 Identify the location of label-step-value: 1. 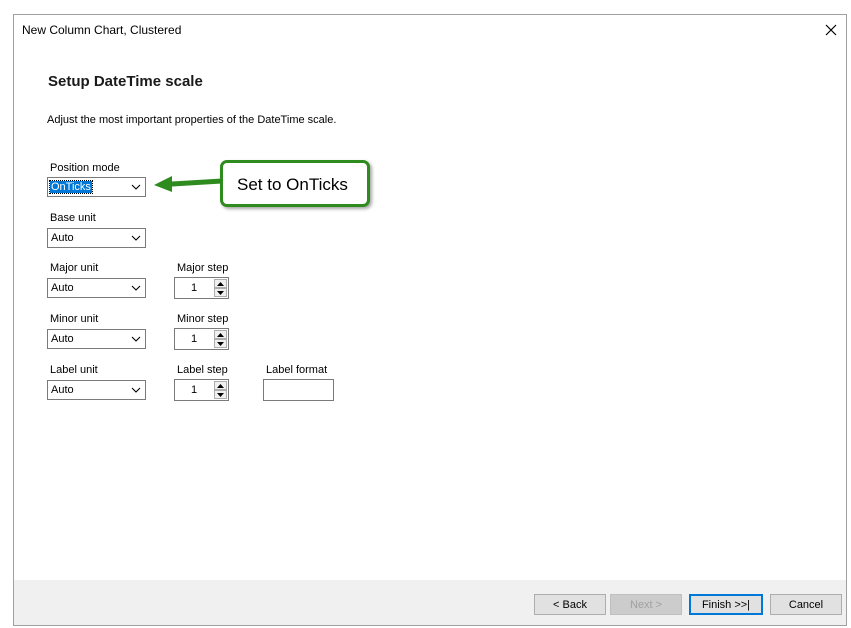
(194, 390).